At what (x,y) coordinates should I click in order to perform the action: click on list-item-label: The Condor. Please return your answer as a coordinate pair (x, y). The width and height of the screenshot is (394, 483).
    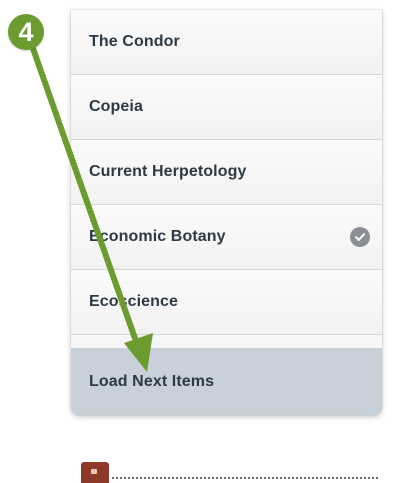
    Looking at the image, I should click on (134, 41).